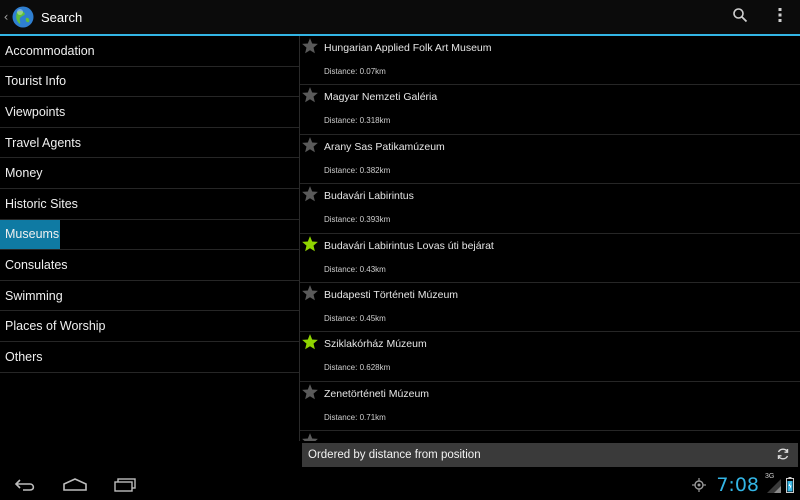 Image resolution: width=800 pixels, height=500 pixels. I want to click on sidebar-item-label: Historic Sites, so click(41, 203).